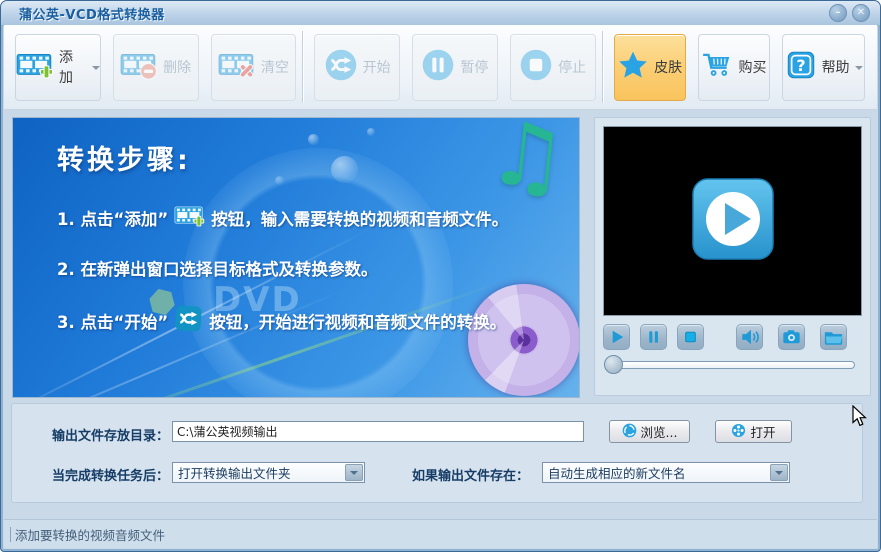 The image size is (881, 552). What do you see at coordinates (474, 68) in the screenshot?
I see `pause-button-label: 暂停` at bounding box center [474, 68].